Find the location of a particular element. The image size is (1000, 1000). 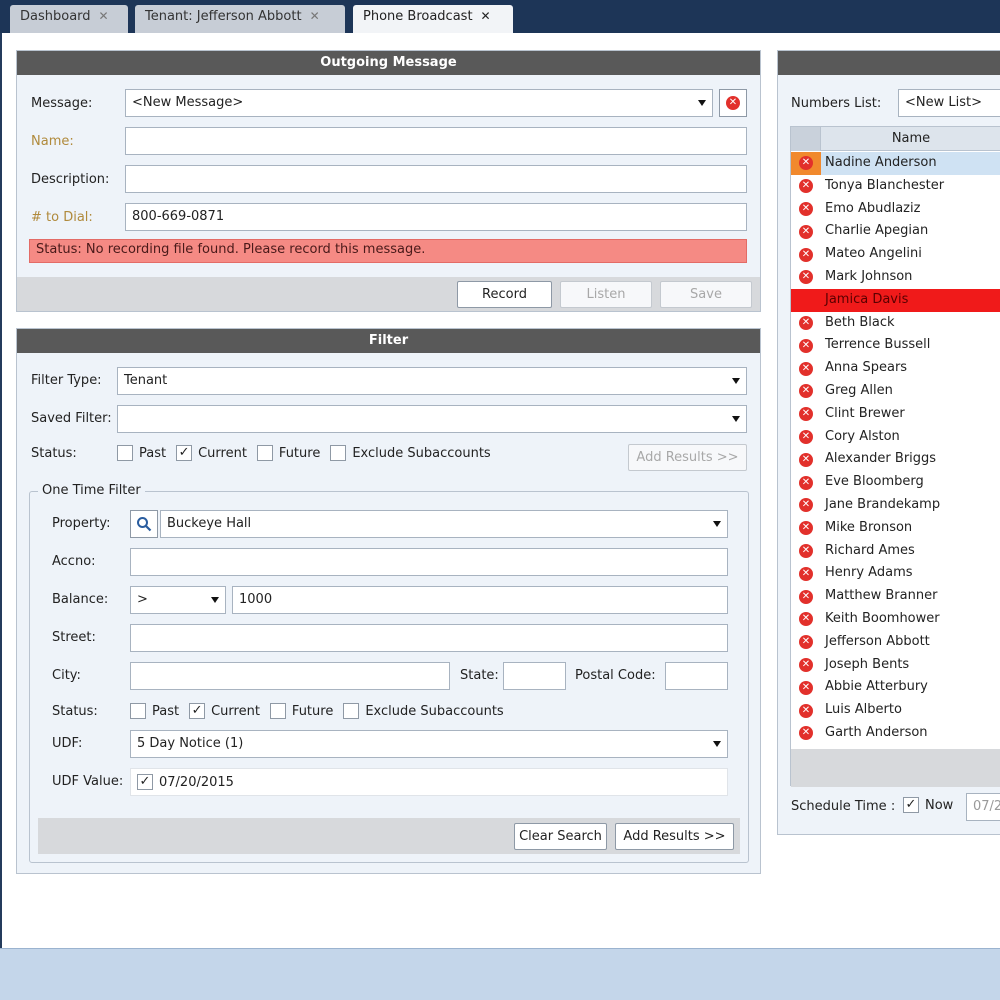

table-row: ✕ Luis Alberto is located at coordinates (895, 710).